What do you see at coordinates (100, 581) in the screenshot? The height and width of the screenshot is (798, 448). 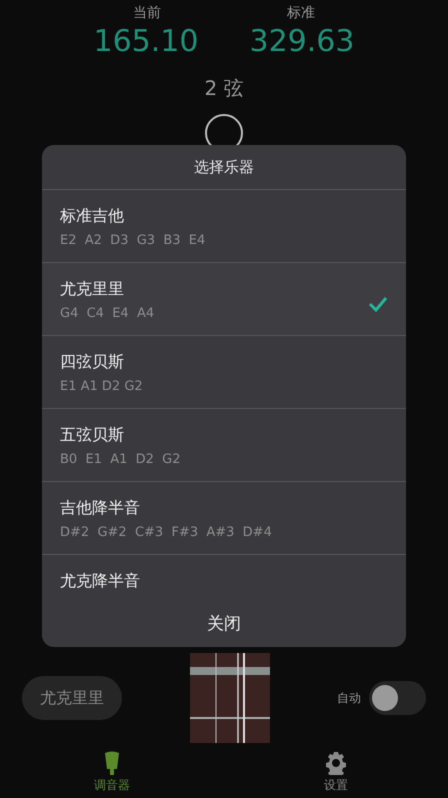 I see `instrument-name: 尤克降半音` at bounding box center [100, 581].